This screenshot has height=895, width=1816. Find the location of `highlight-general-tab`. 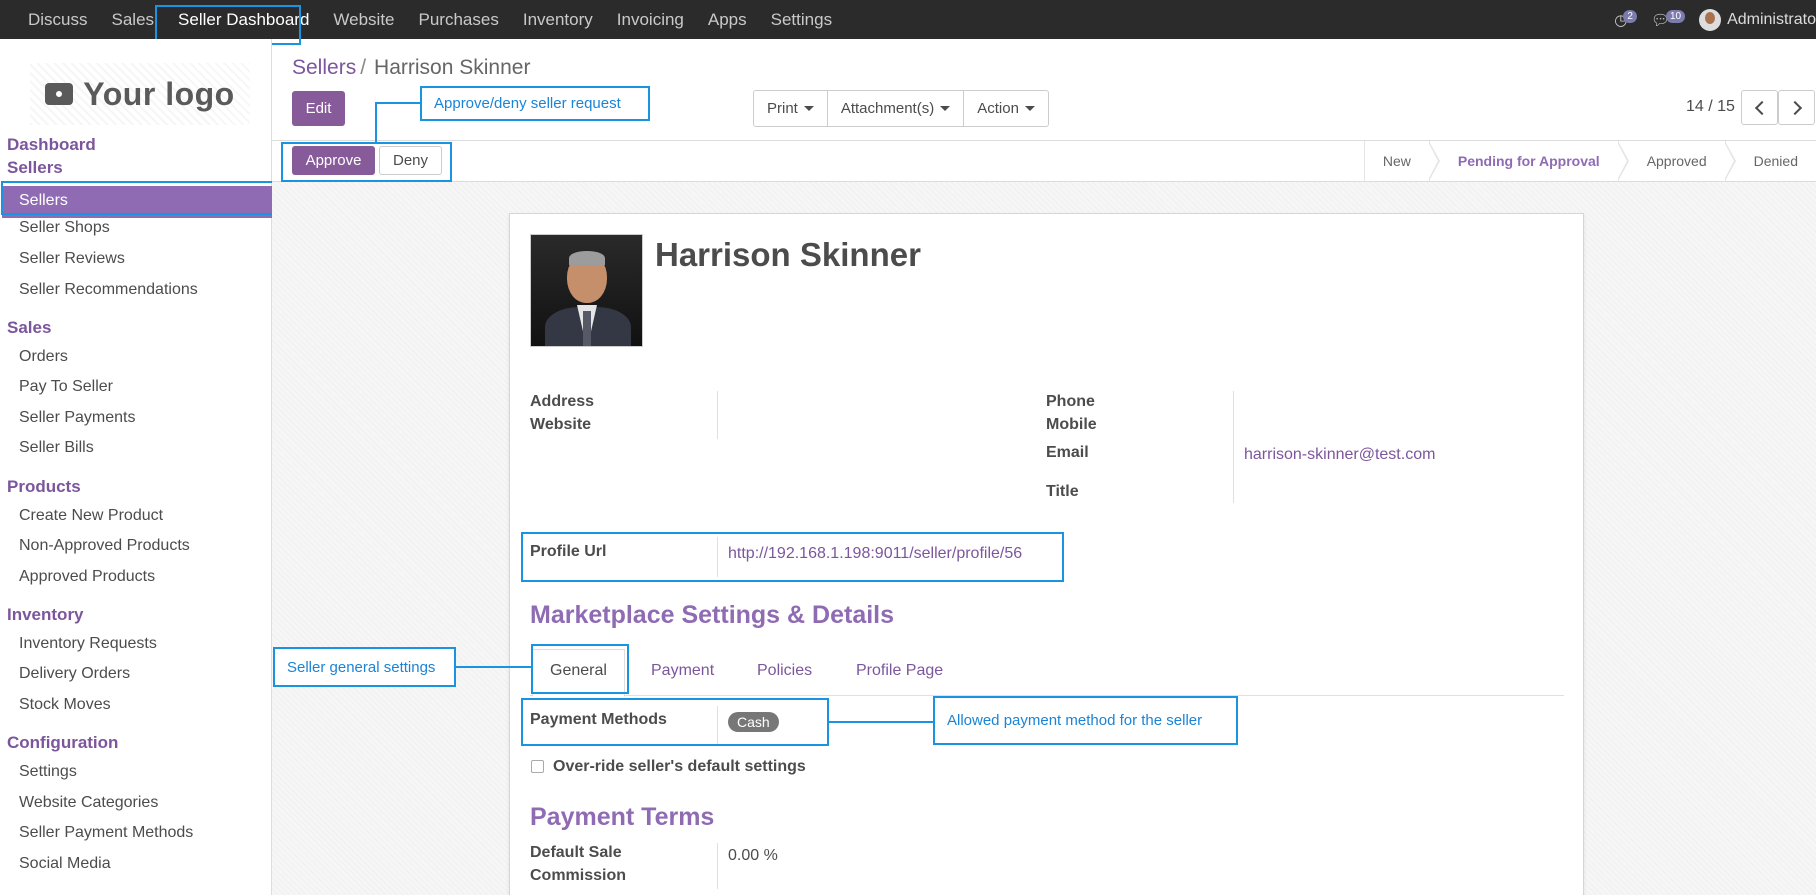

highlight-general-tab is located at coordinates (580, 669).